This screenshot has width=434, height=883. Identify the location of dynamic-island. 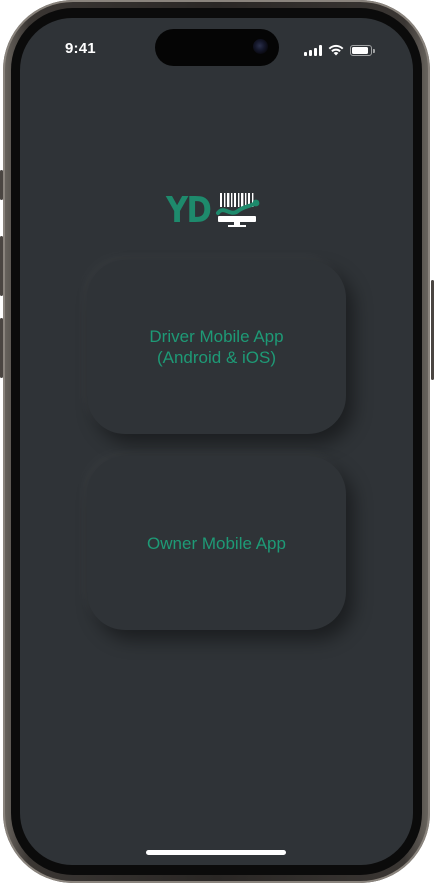
(217, 47).